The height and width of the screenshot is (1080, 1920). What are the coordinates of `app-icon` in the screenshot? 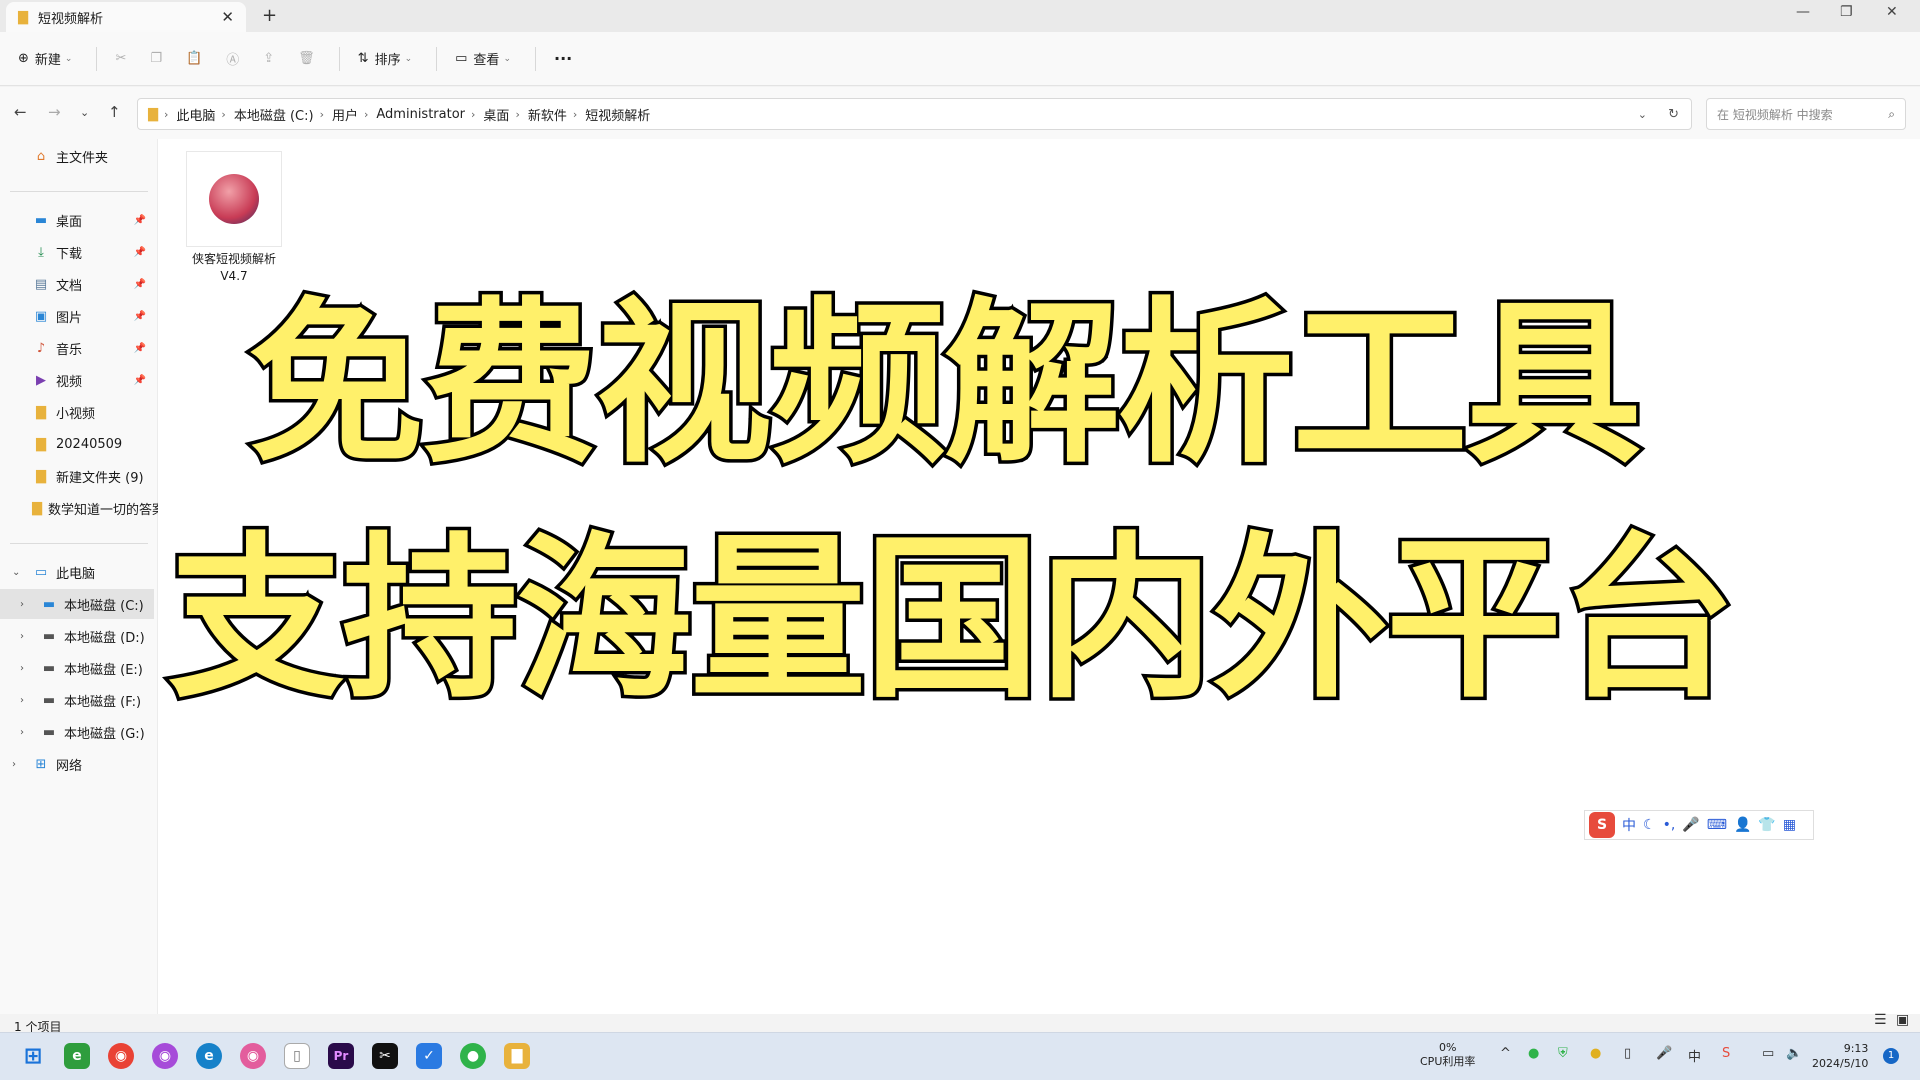 It's located at (234, 199).